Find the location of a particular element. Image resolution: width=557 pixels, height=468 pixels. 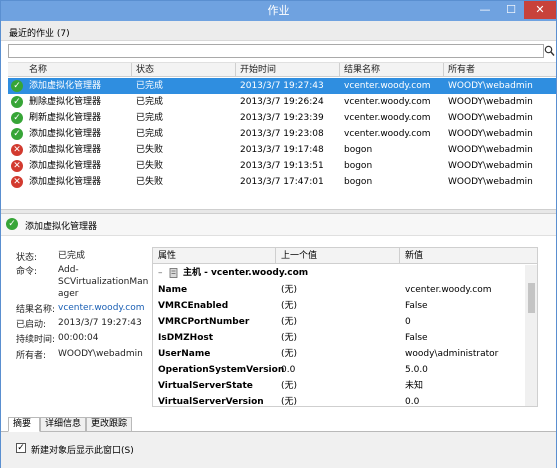

job-start-time: 2013/3/7 19:23:08 is located at coordinates (282, 134).